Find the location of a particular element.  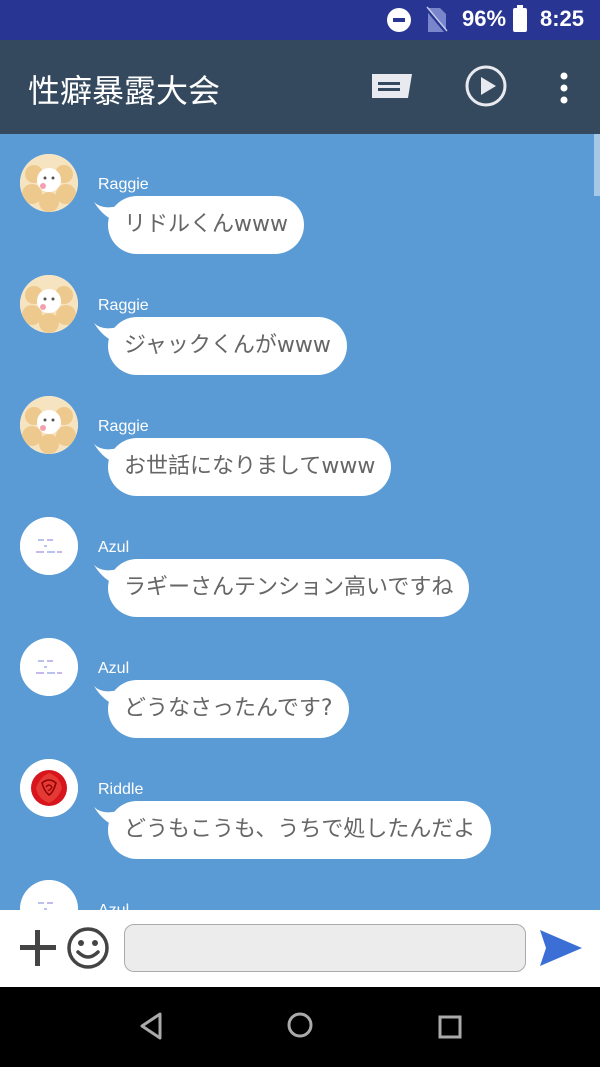

message-item: Raggie お世話になりましてwww is located at coordinates (300, 451).